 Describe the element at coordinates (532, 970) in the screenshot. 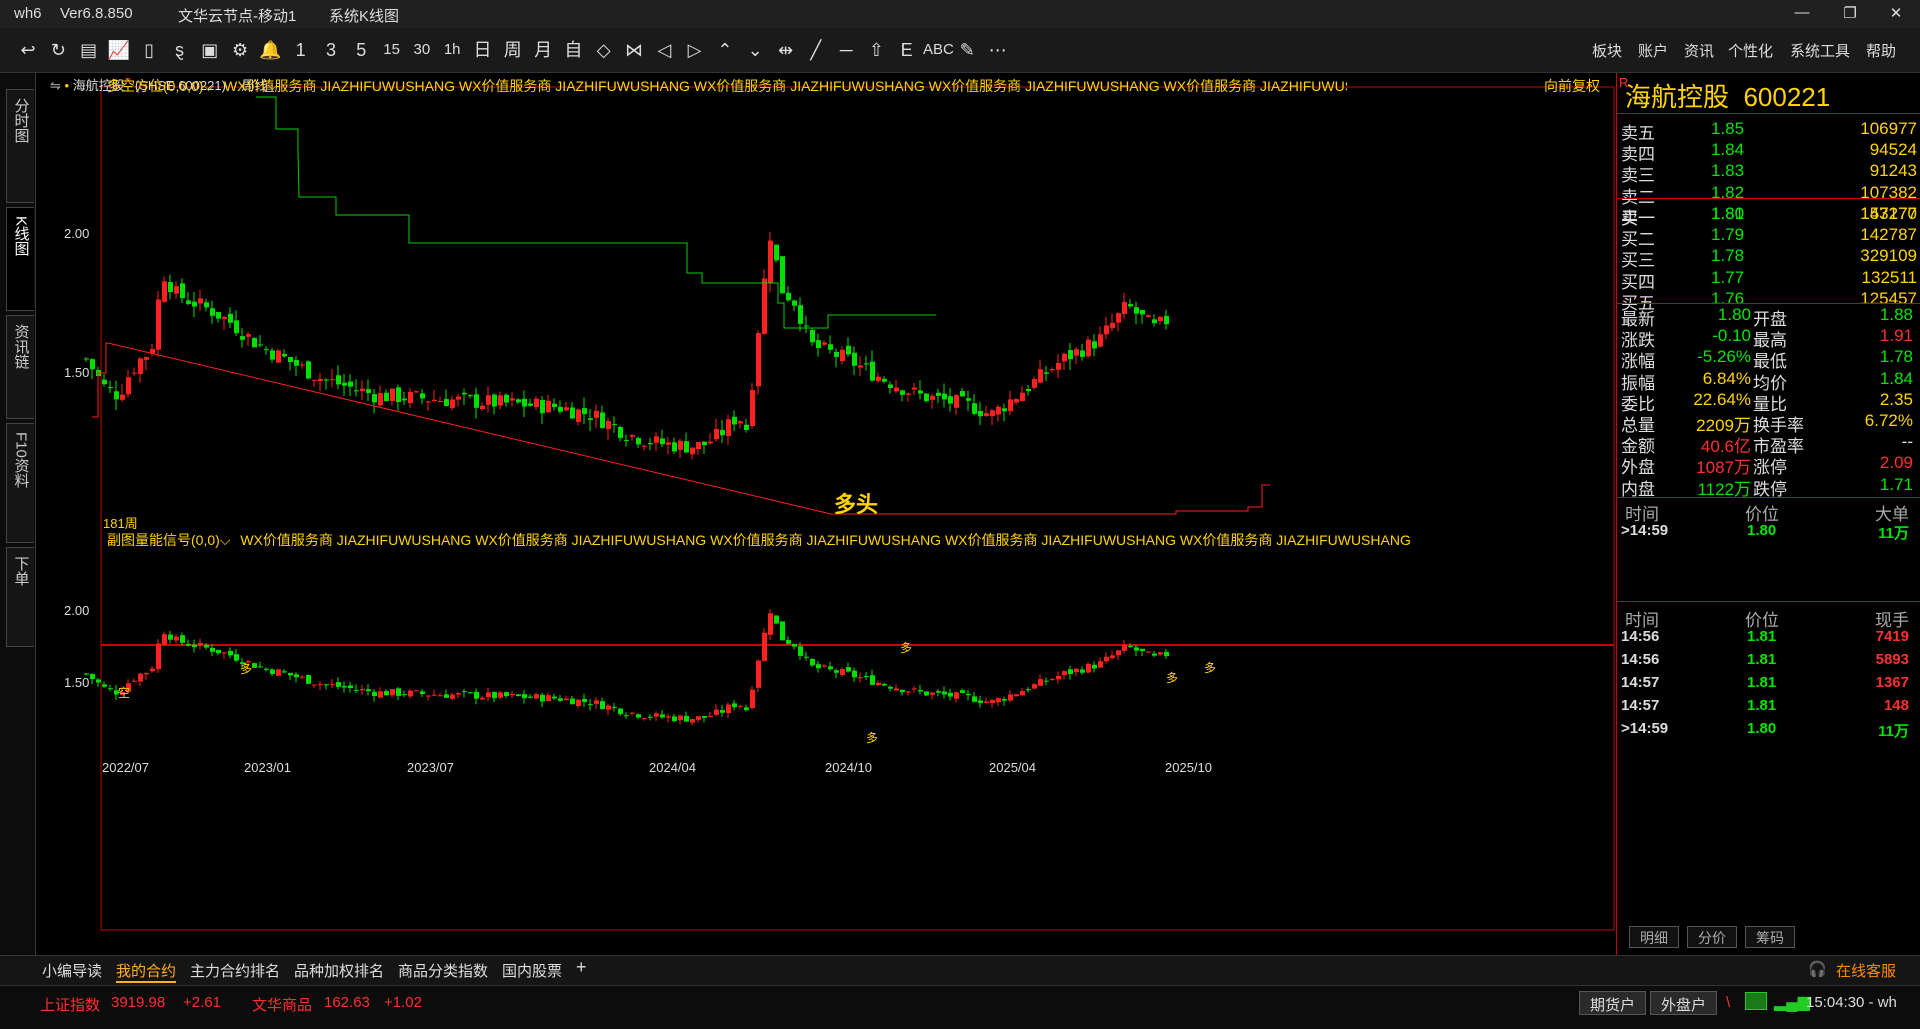

I see `tab-domestic-stocks: 国内股票` at that location.